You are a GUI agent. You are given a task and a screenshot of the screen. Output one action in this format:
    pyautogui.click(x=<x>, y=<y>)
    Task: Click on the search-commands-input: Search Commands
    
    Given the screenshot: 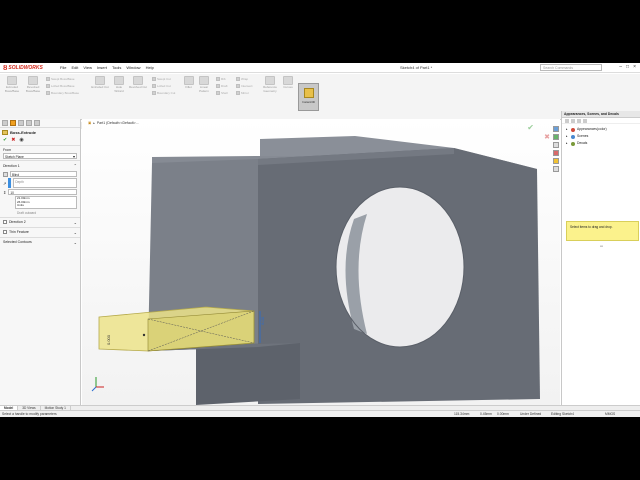 What is the action you would take?
    pyautogui.click(x=571, y=67)
    